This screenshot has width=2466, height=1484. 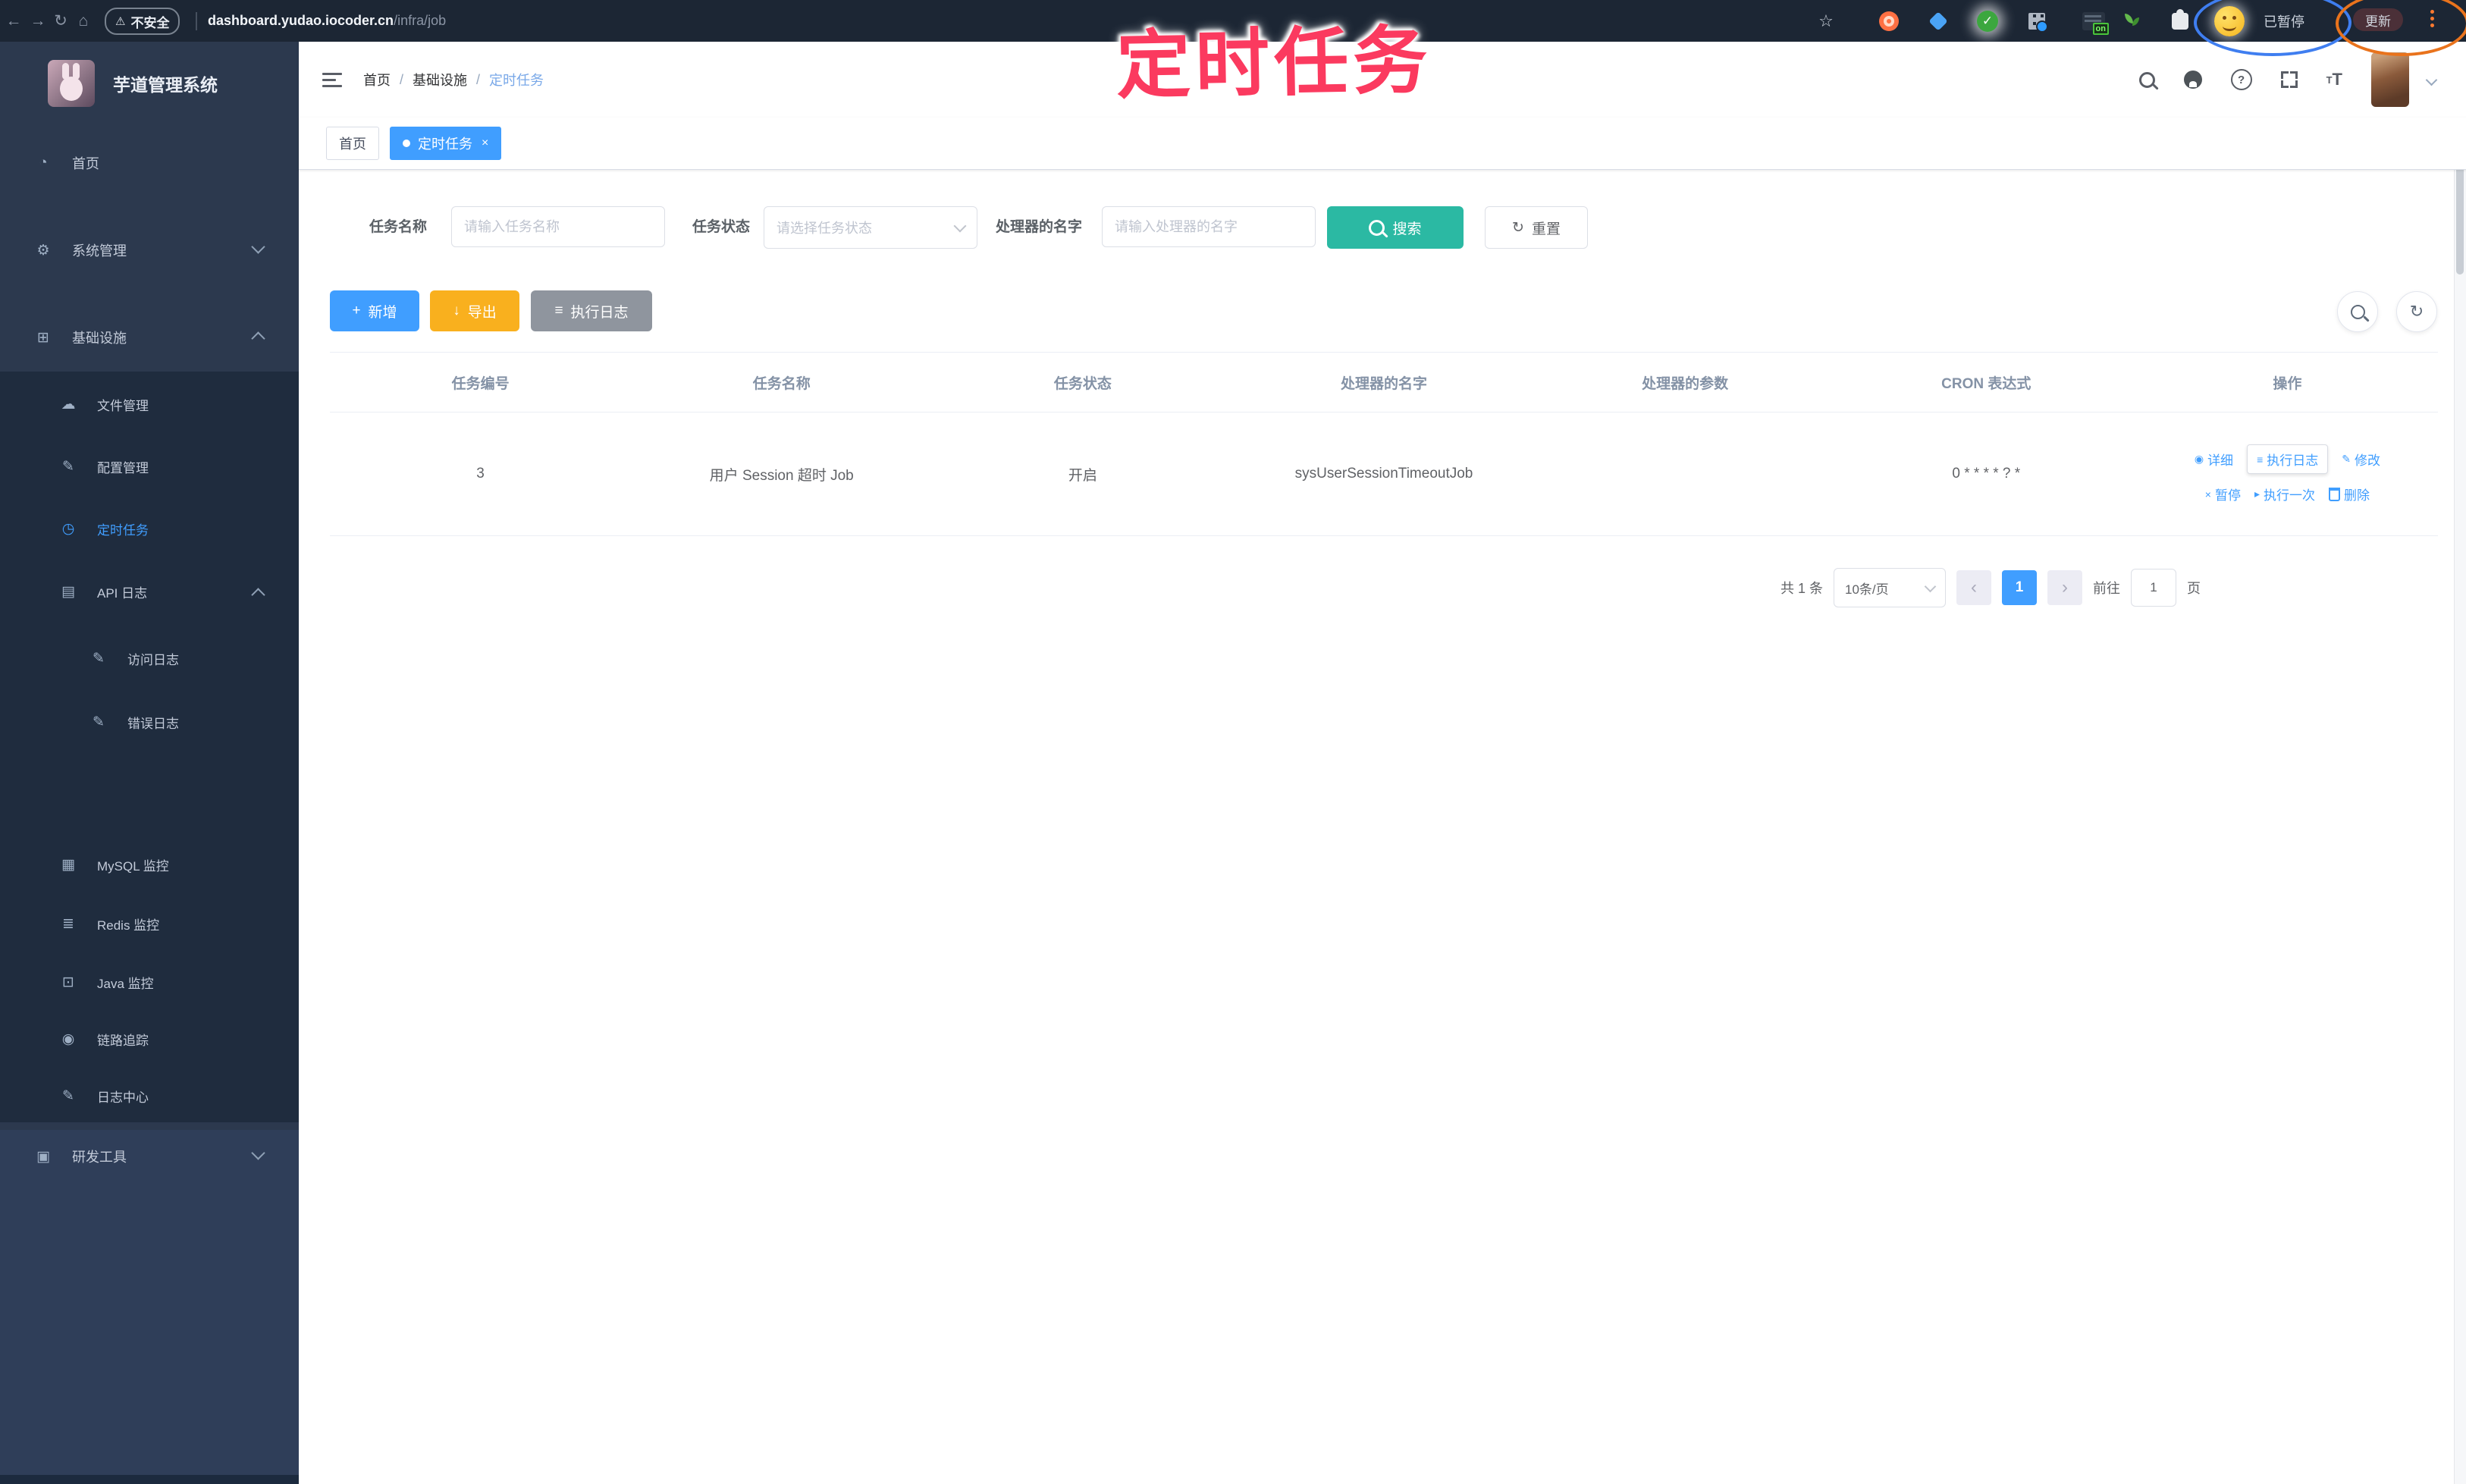 I want to click on user-avatar, so click(x=2390, y=80).